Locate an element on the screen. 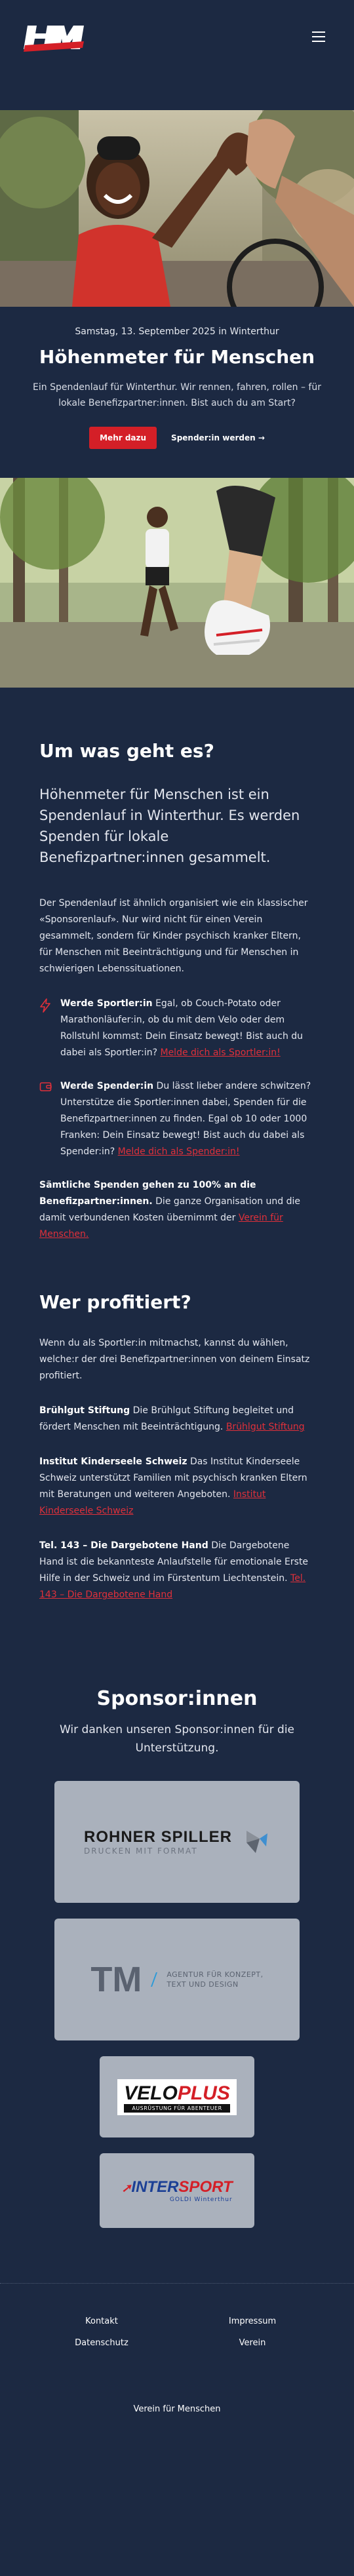 The width and height of the screenshot is (354, 2576). footer-link-impressum: Impressum is located at coordinates (252, 2321).